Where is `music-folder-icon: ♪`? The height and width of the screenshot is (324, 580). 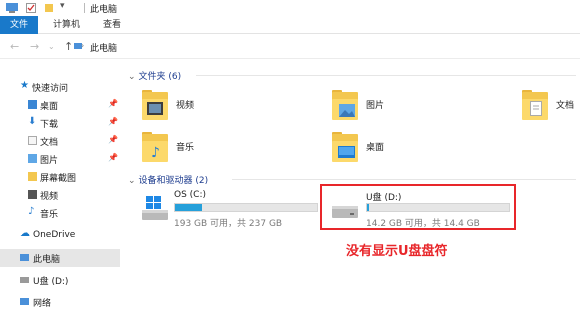
music-folder-icon: ♪ is located at coordinates (155, 147).